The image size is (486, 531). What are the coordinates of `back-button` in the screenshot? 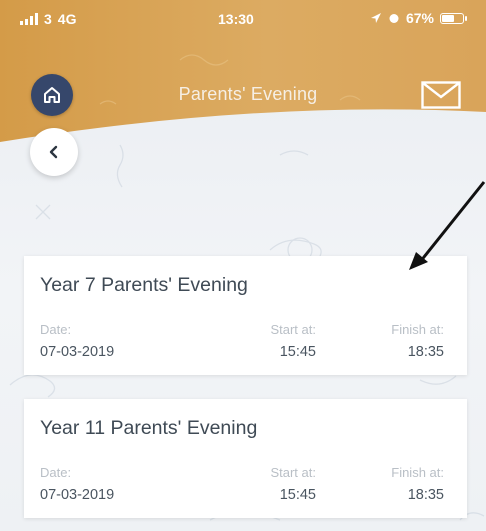 It's located at (54, 152).